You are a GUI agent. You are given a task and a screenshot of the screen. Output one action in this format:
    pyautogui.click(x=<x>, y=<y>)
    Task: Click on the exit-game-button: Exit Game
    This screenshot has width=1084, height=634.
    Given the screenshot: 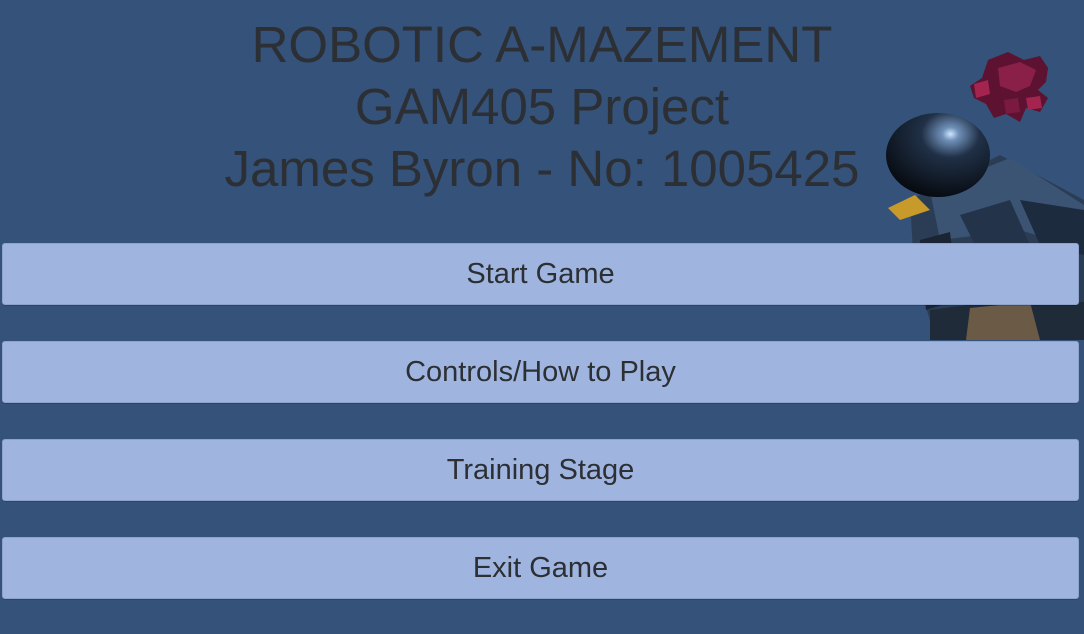 What is the action you would take?
    pyautogui.click(x=540, y=568)
    